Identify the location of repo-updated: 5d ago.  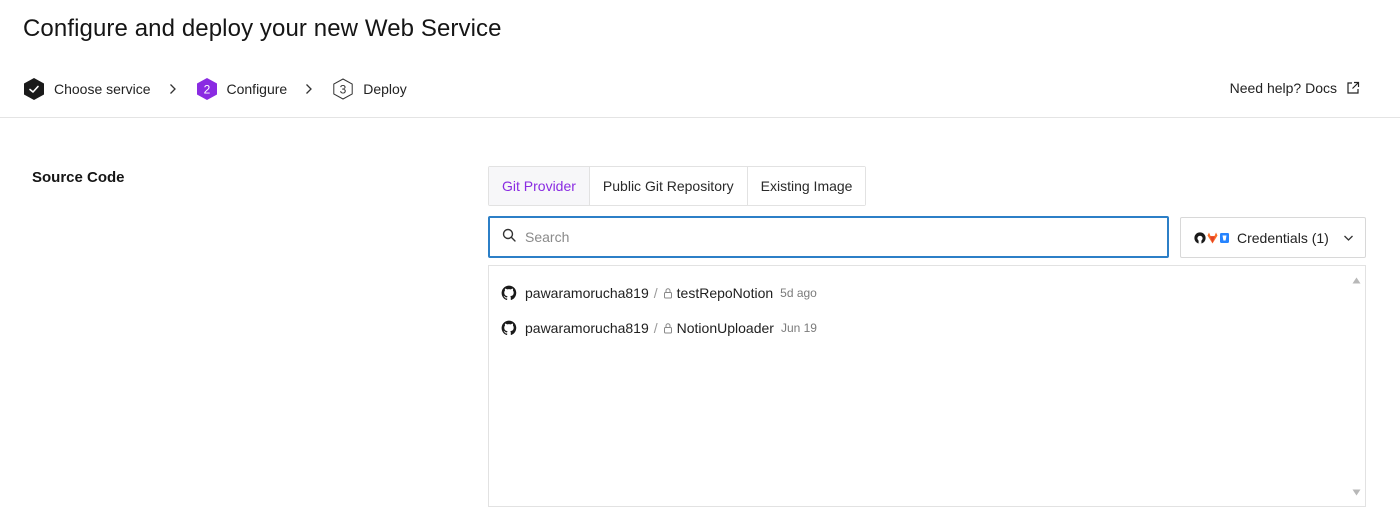
(798, 293).